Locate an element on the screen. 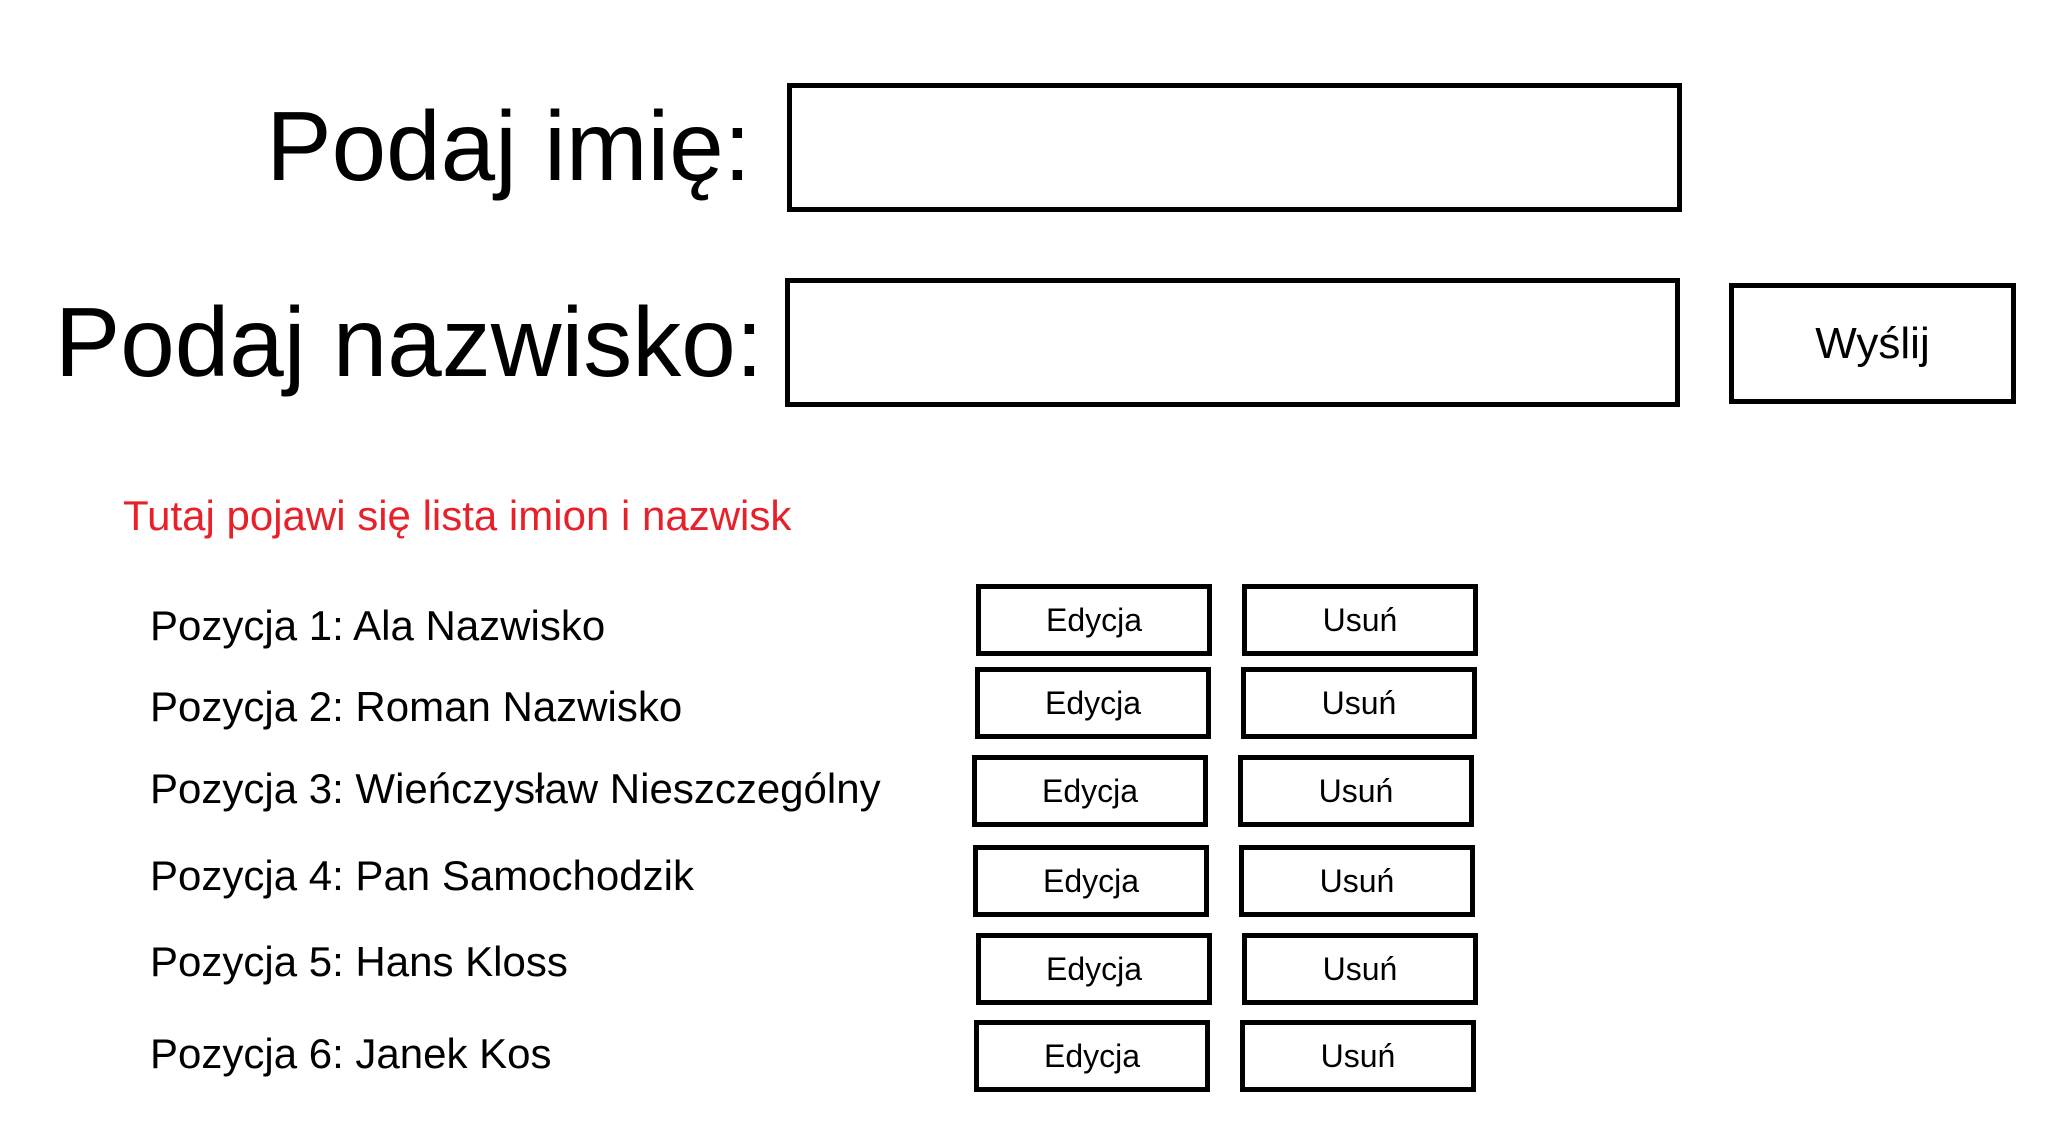  list-item-label: Pozycja 4: Pan Samochodzik is located at coordinates (422, 875).